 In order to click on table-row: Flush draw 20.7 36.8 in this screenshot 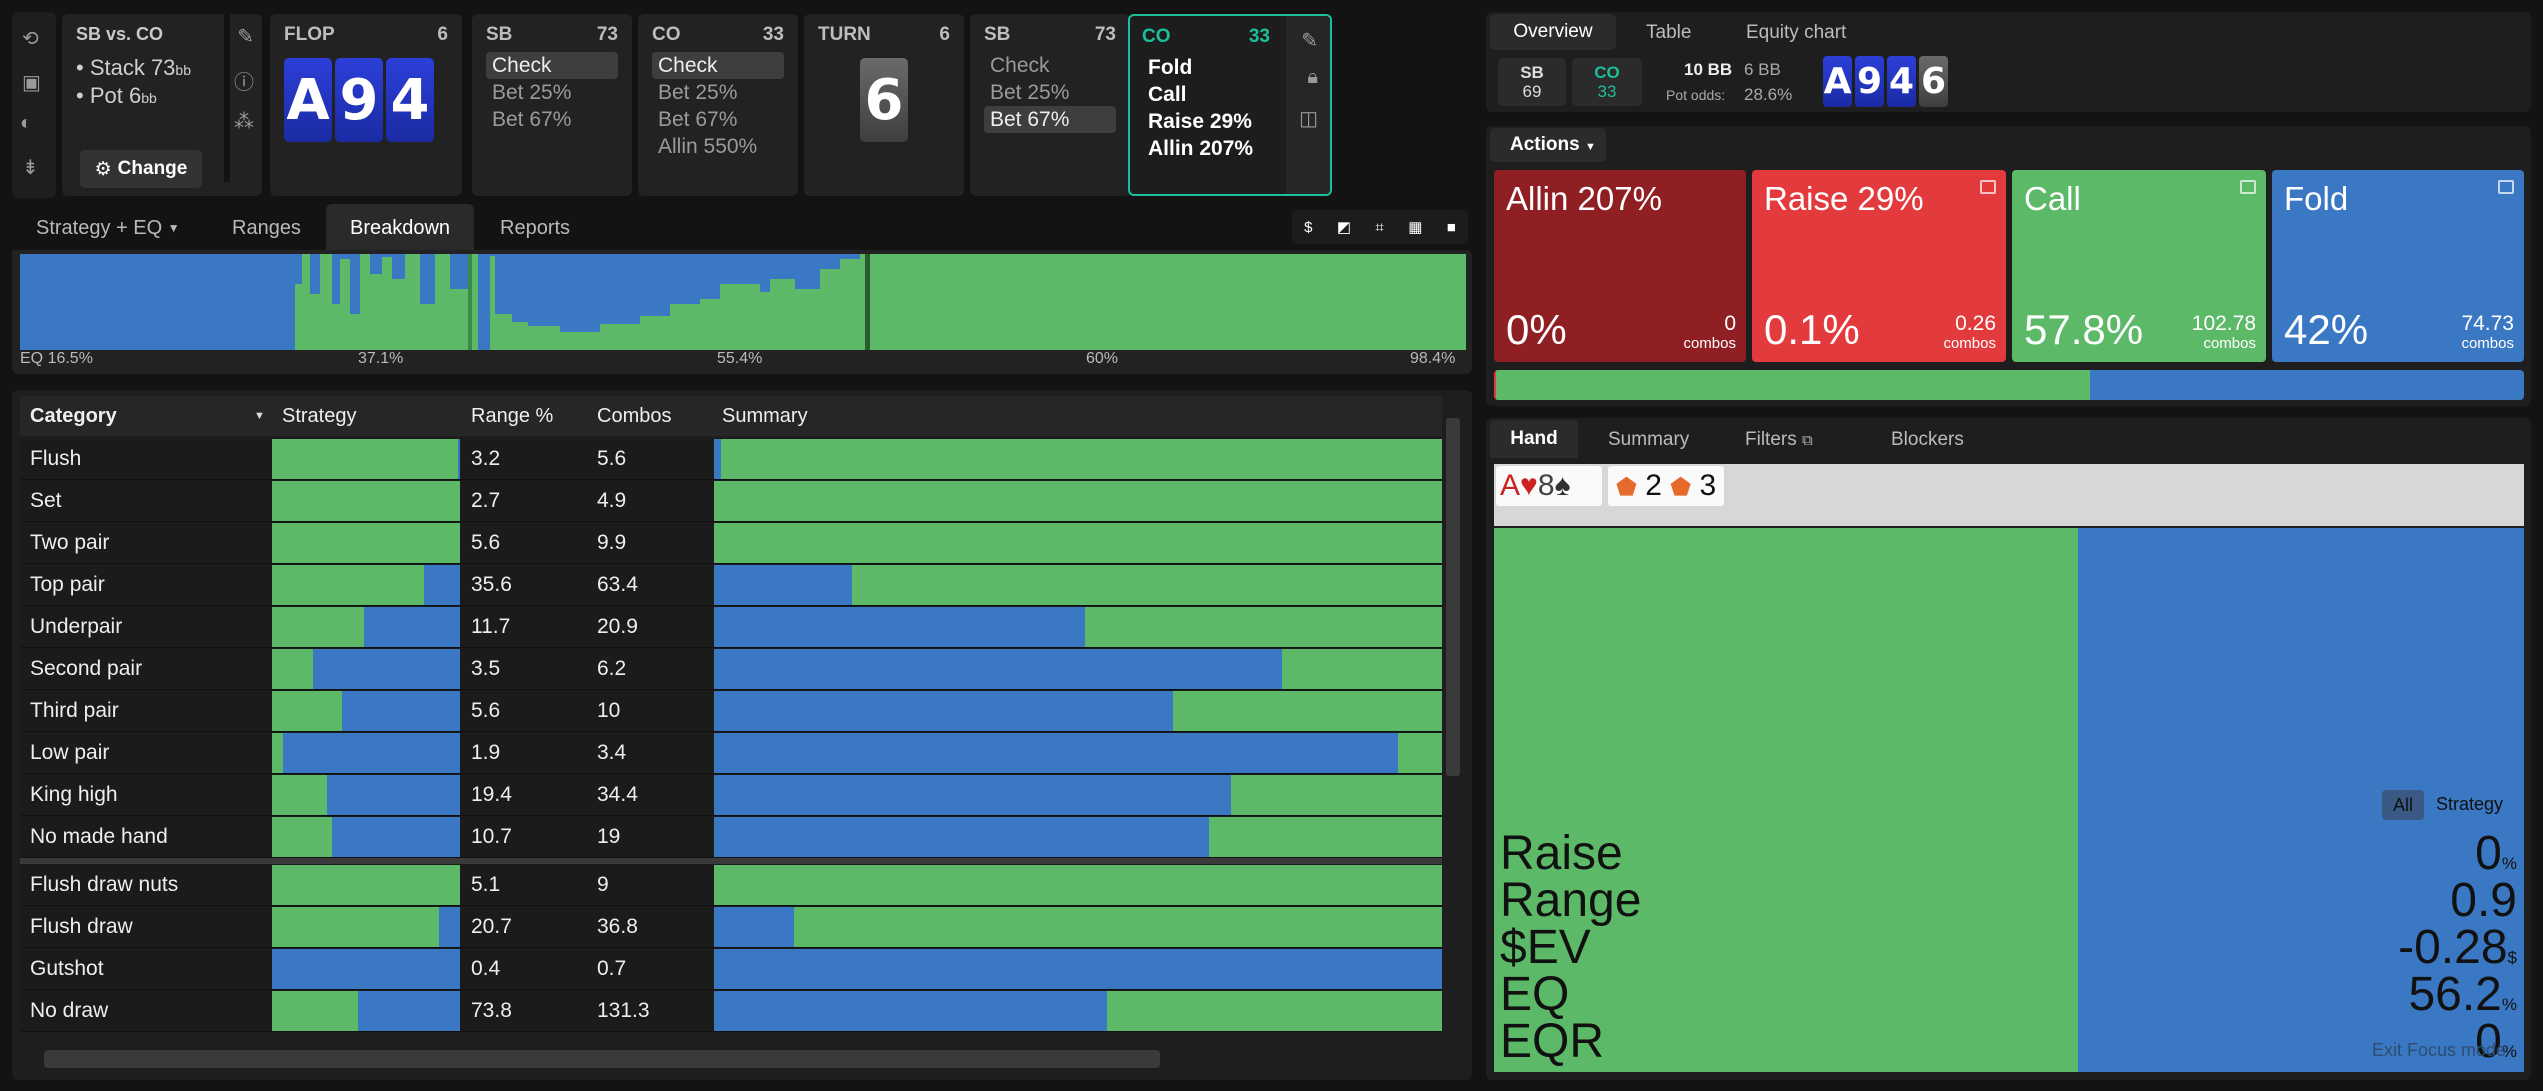, I will do `click(731, 927)`.